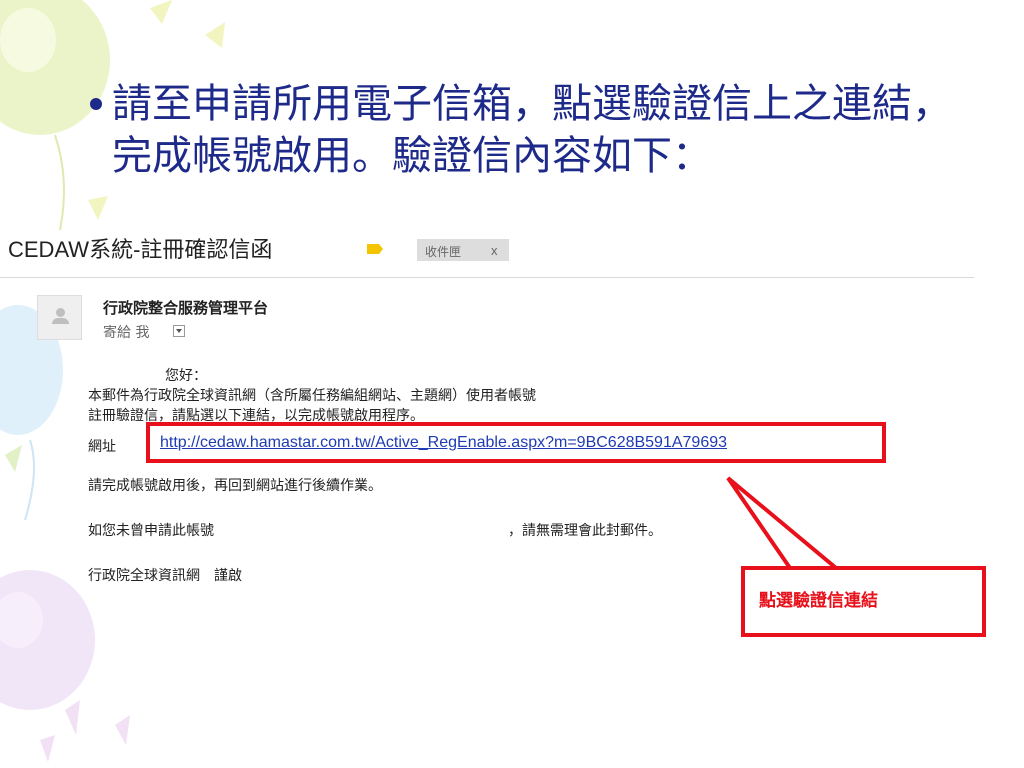 The width and height of the screenshot is (1024, 768). What do you see at coordinates (463, 250) in the screenshot?
I see `inbox-label-chip: 收件匣 x` at bounding box center [463, 250].